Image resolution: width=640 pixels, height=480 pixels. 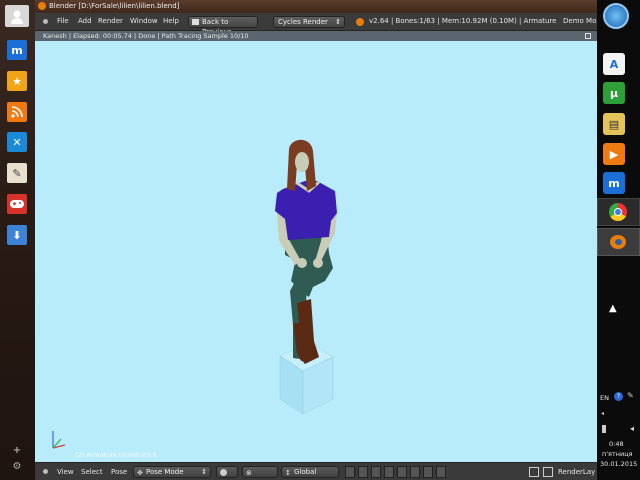 What do you see at coordinates (114, 6) in the screenshot?
I see `window-title: Blender [D:\ForSale\lilien\lilien.blend]` at bounding box center [114, 6].